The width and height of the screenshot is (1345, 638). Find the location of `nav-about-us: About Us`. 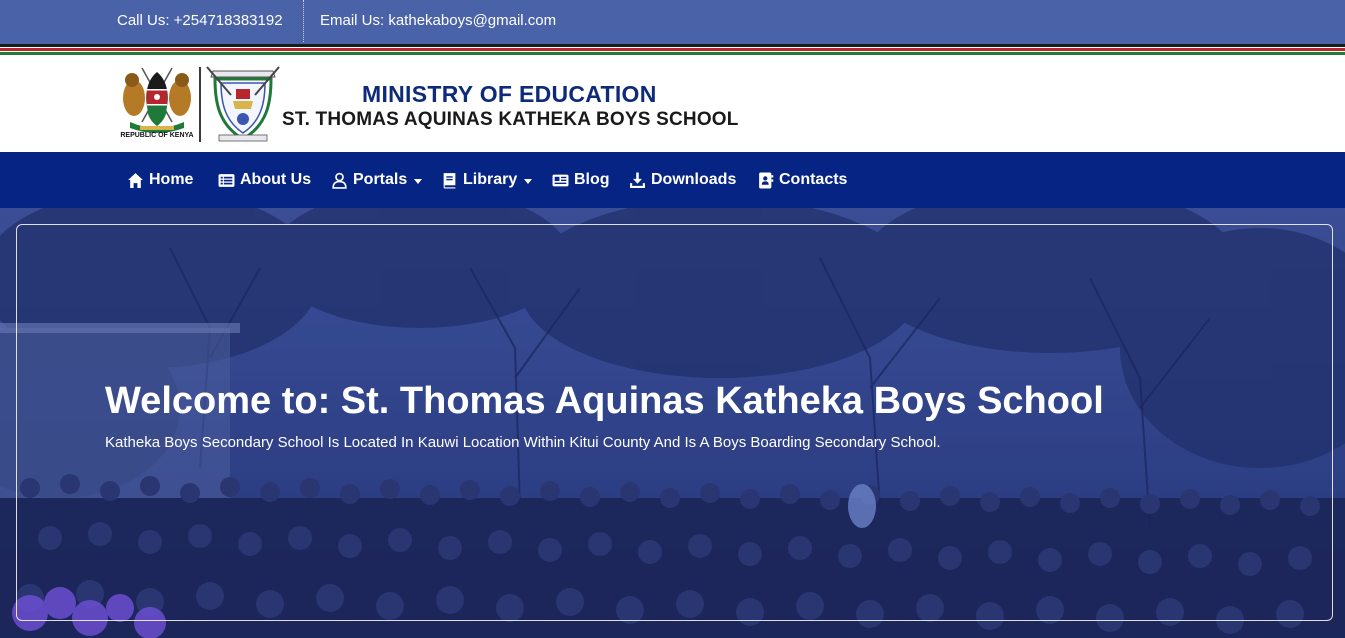

nav-about-us: About Us is located at coordinates (264, 180).